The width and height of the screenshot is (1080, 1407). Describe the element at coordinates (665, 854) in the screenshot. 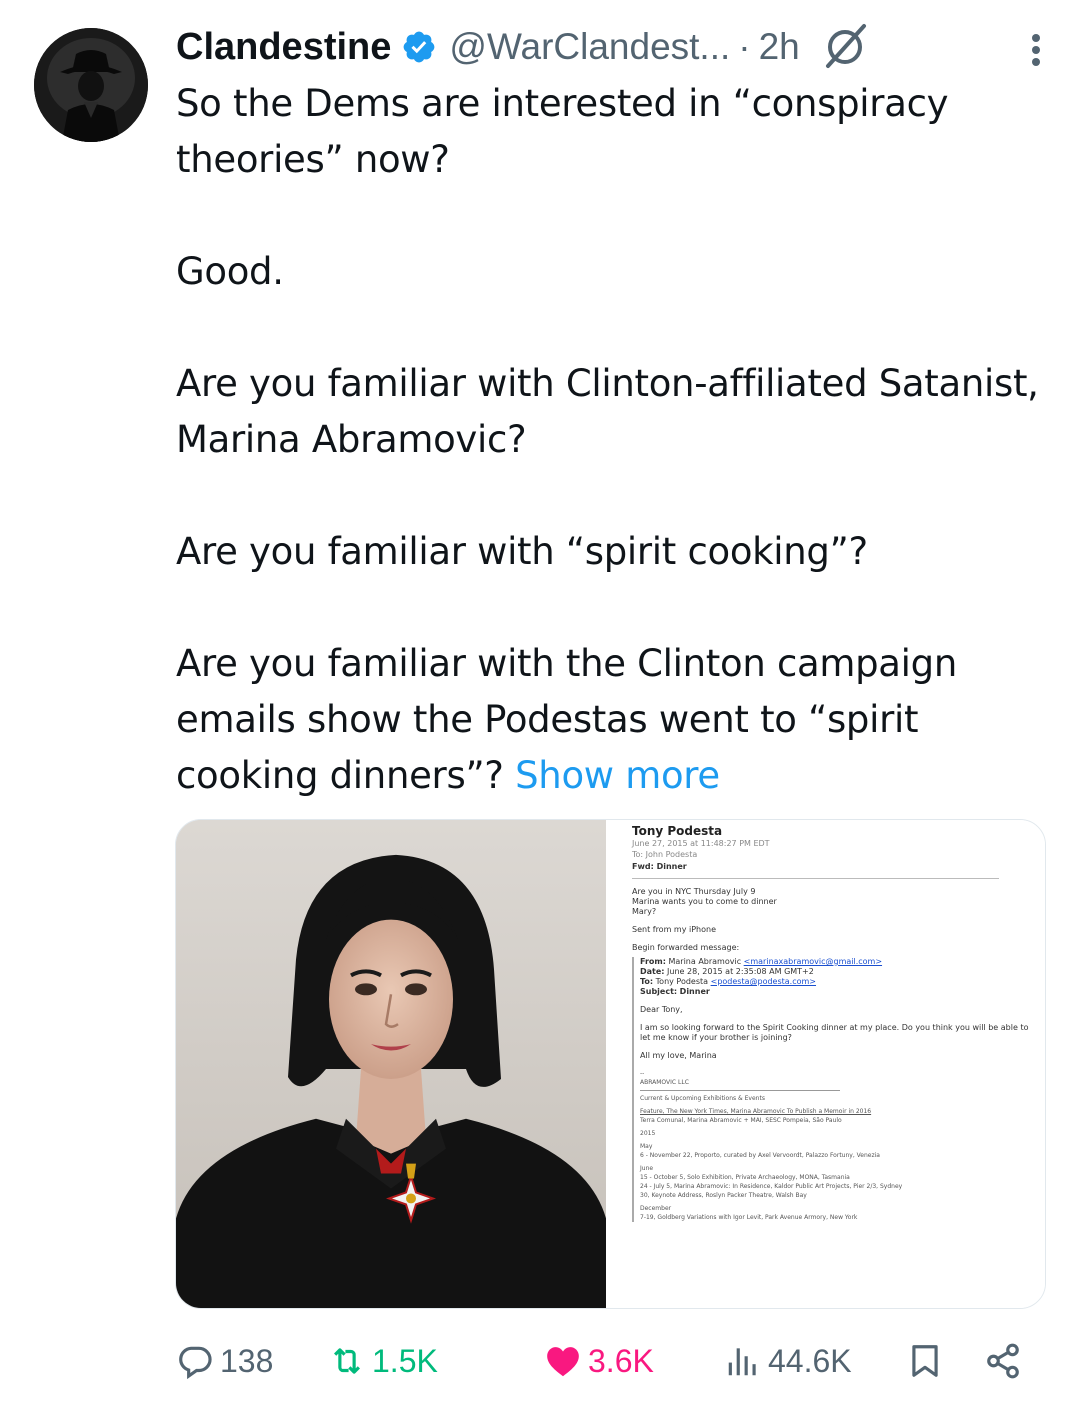

I see `email-to: To: John Podesta` at that location.